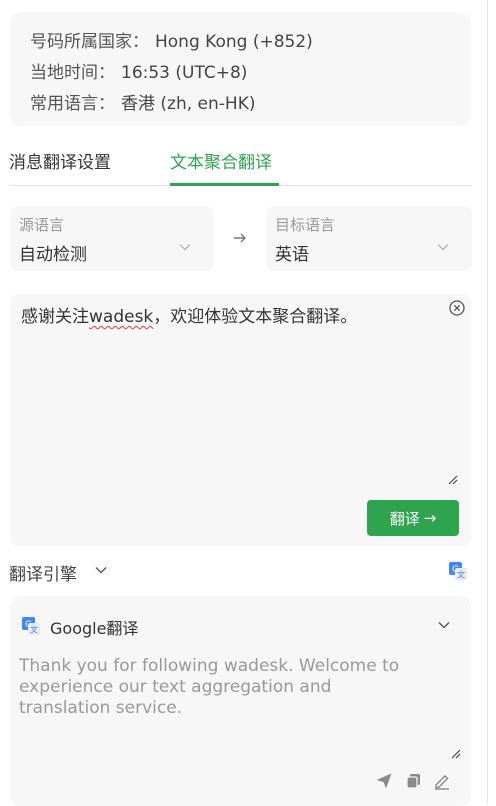  I want to click on language-row: 常用语言： 香港 (zh, en-HK), so click(142, 101).